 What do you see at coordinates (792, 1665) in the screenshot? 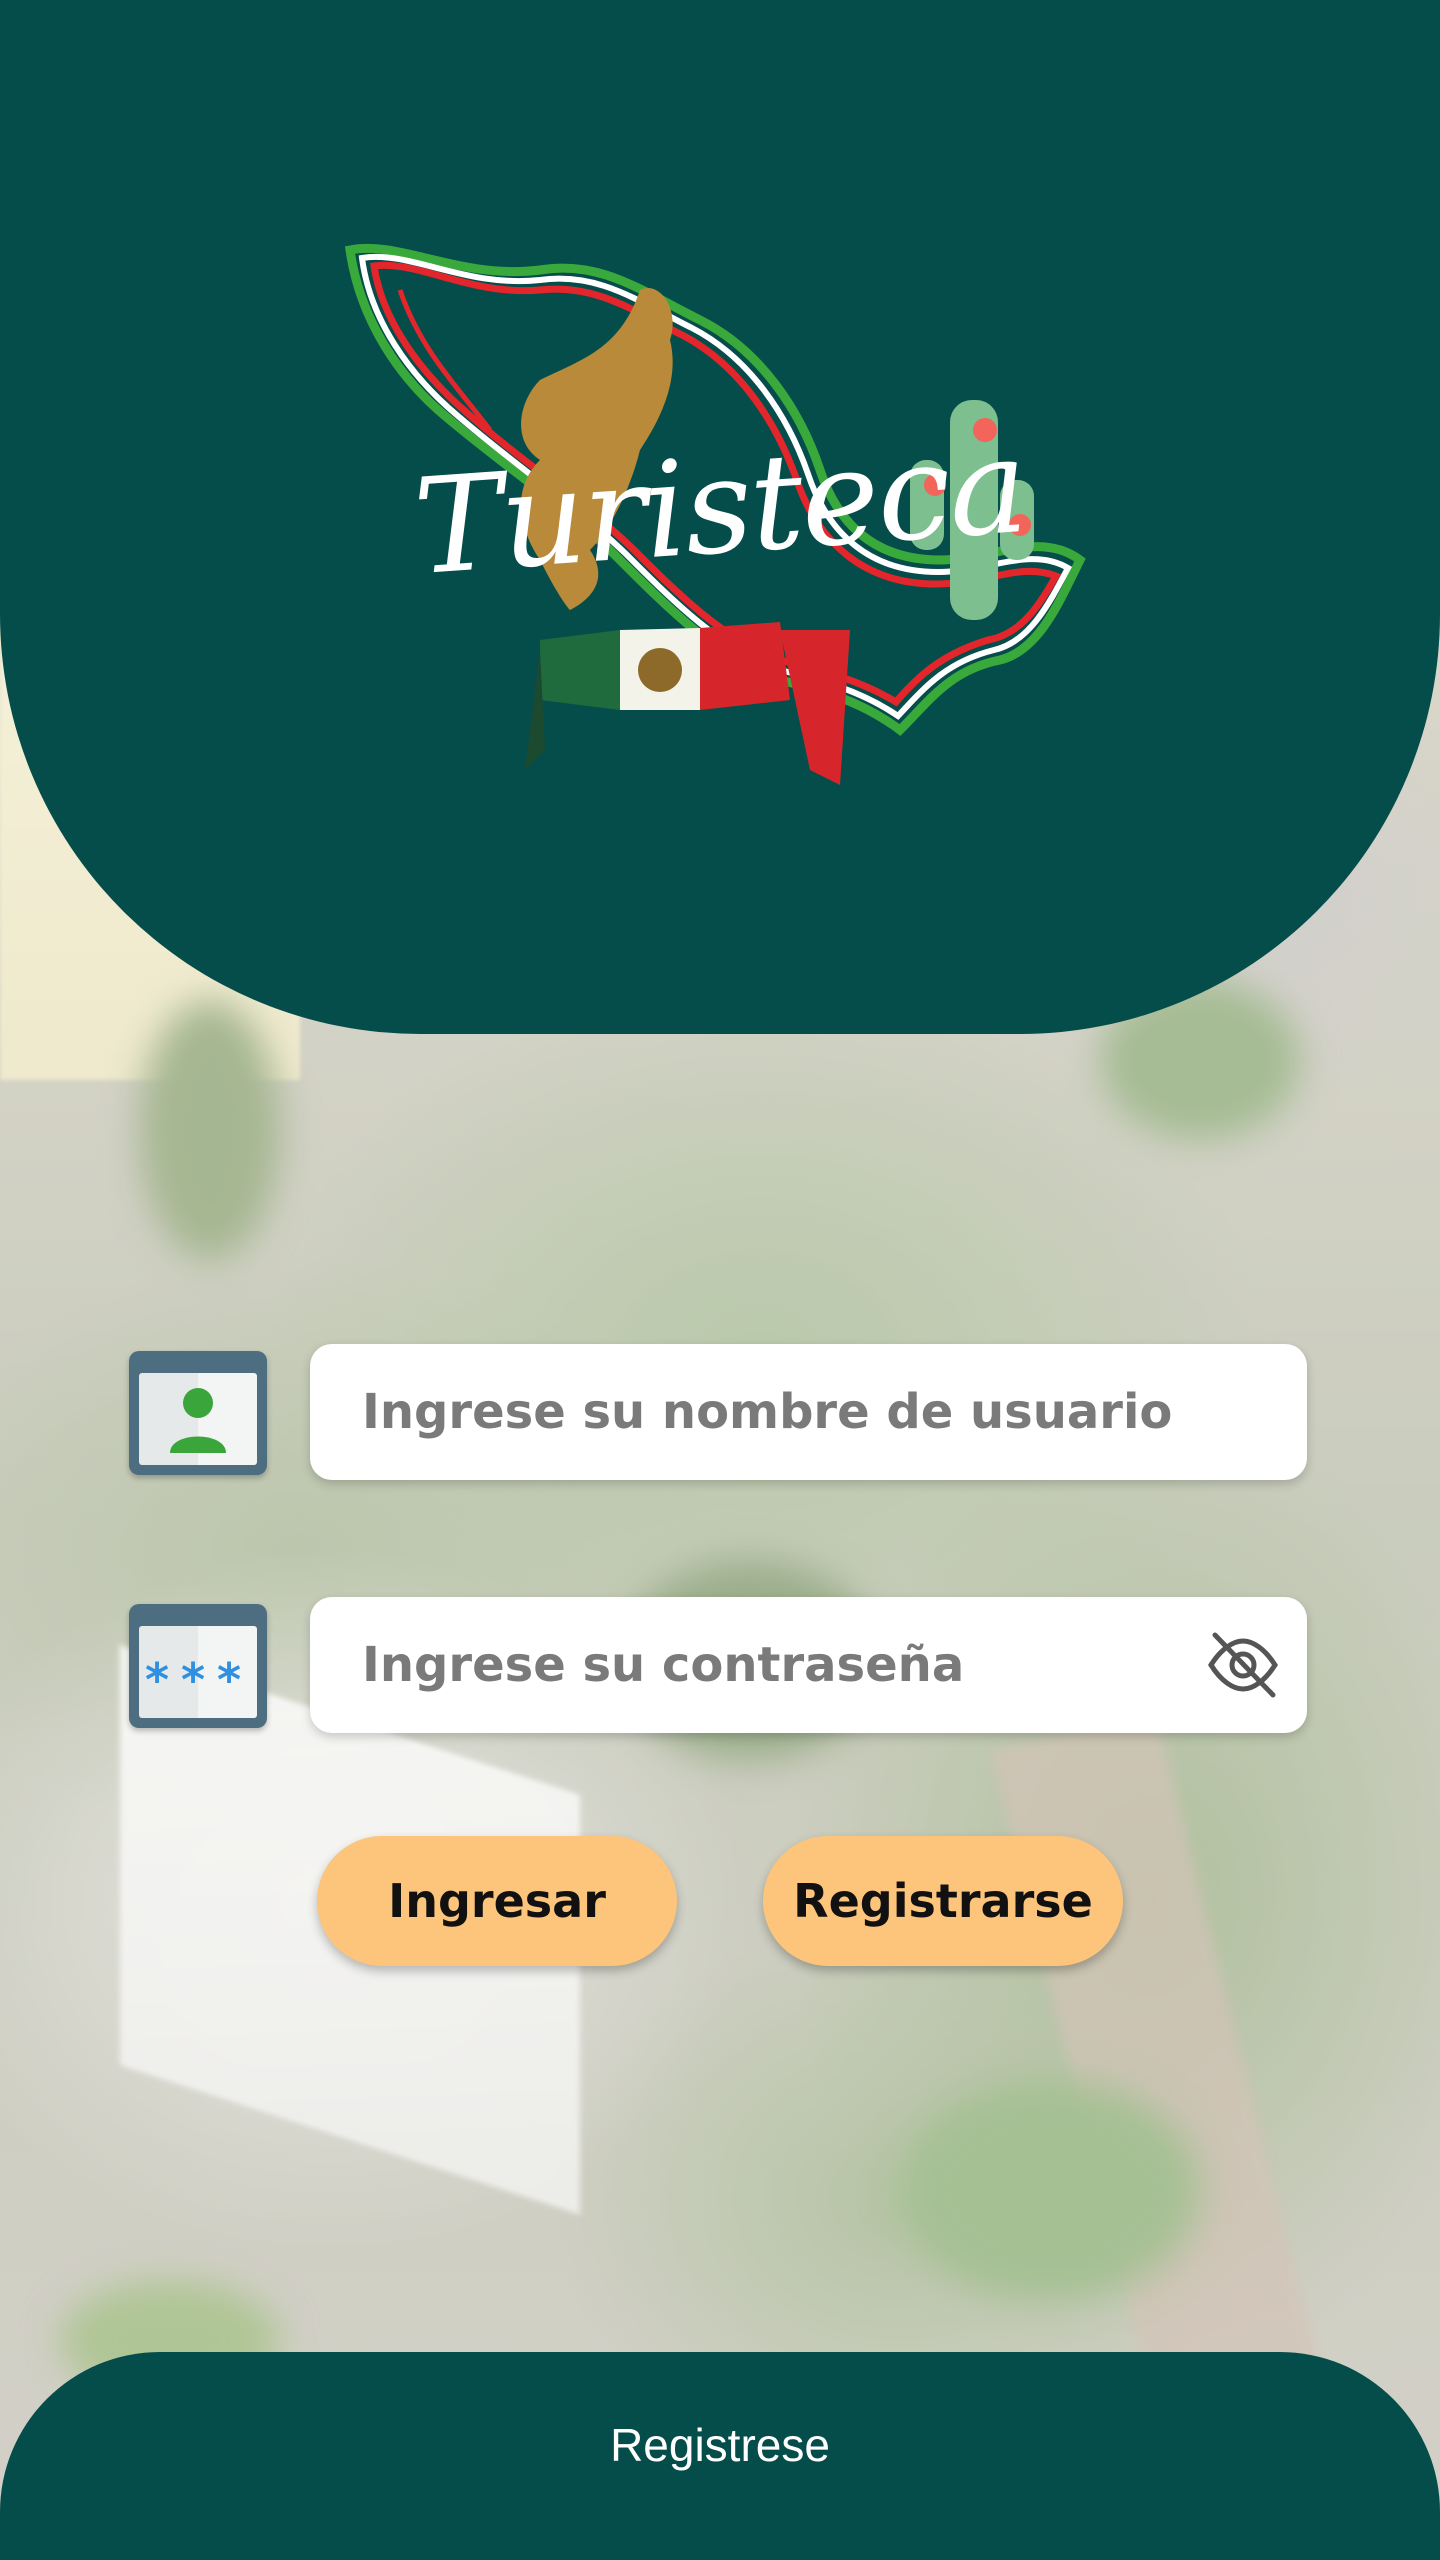
I see `password-input` at bounding box center [792, 1665].